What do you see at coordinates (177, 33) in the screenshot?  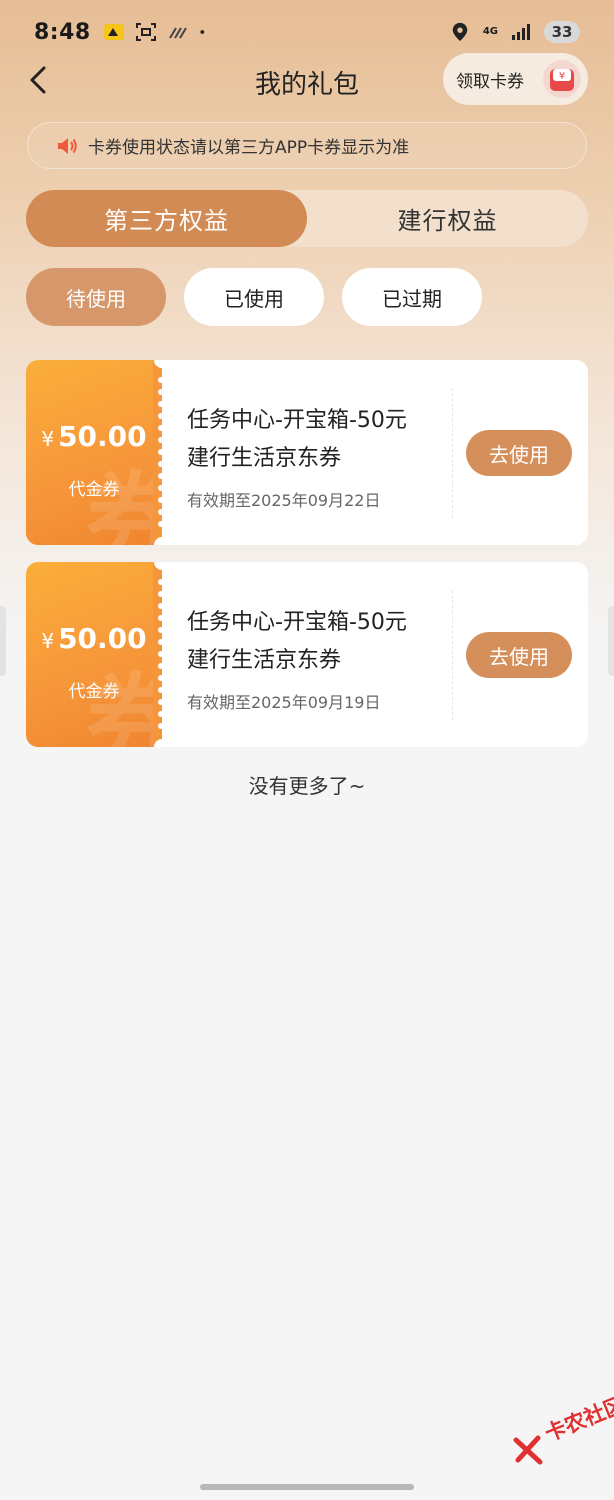 I see `nfc-icon` at bounding box center [177, 33].